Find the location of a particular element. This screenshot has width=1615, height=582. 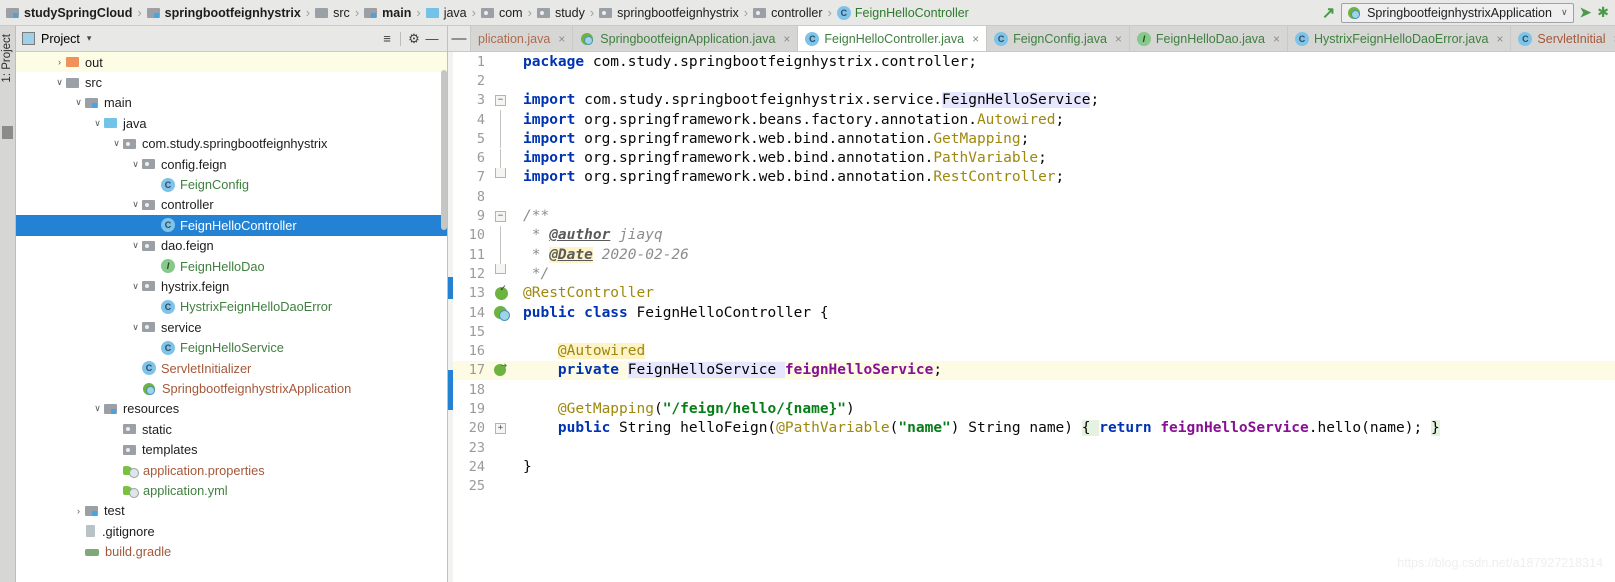

tree-node-springbootfeignhystrixapplication: SpringbootfeignhystrixApplication is located at coordinates (231, 388).